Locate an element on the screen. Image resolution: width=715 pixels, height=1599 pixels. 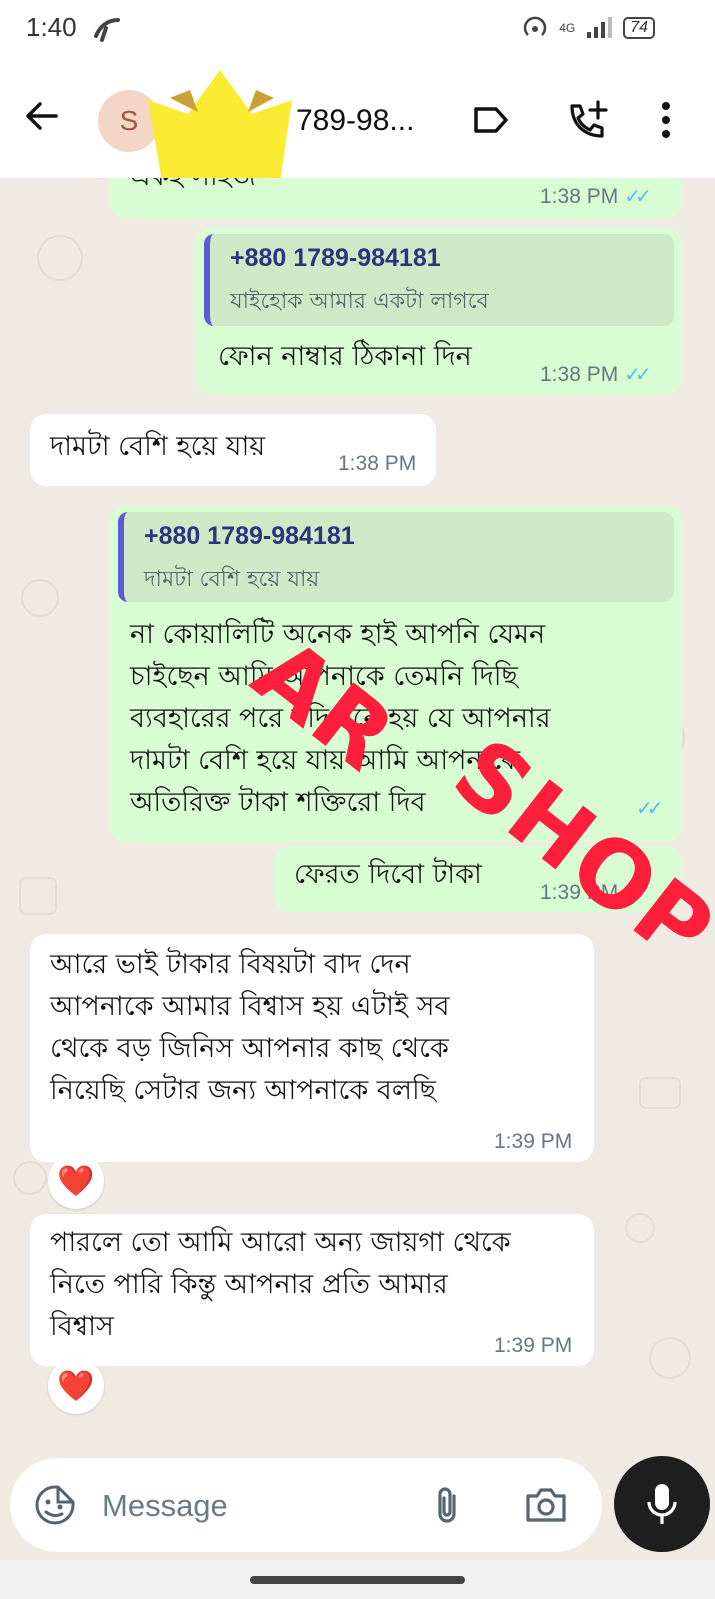
battery-indicator: 74 is located at coordinates (639, 28).